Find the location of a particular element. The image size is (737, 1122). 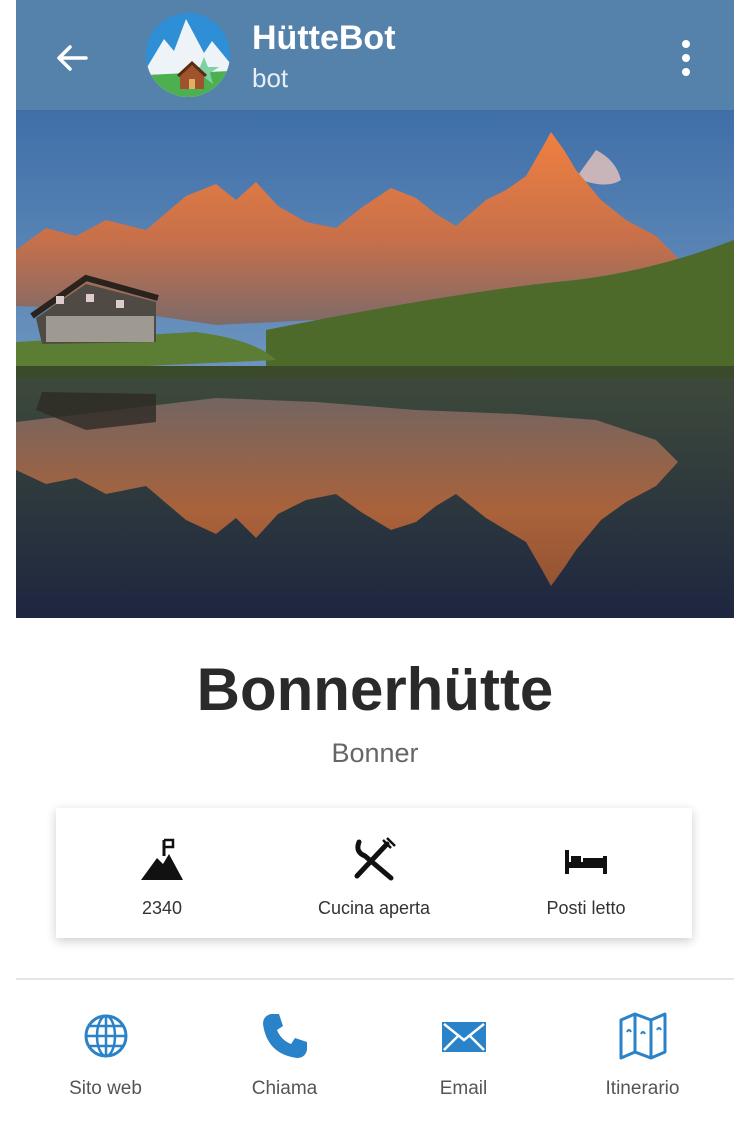

summit-flag-icon is located at coordinates (162, 859).